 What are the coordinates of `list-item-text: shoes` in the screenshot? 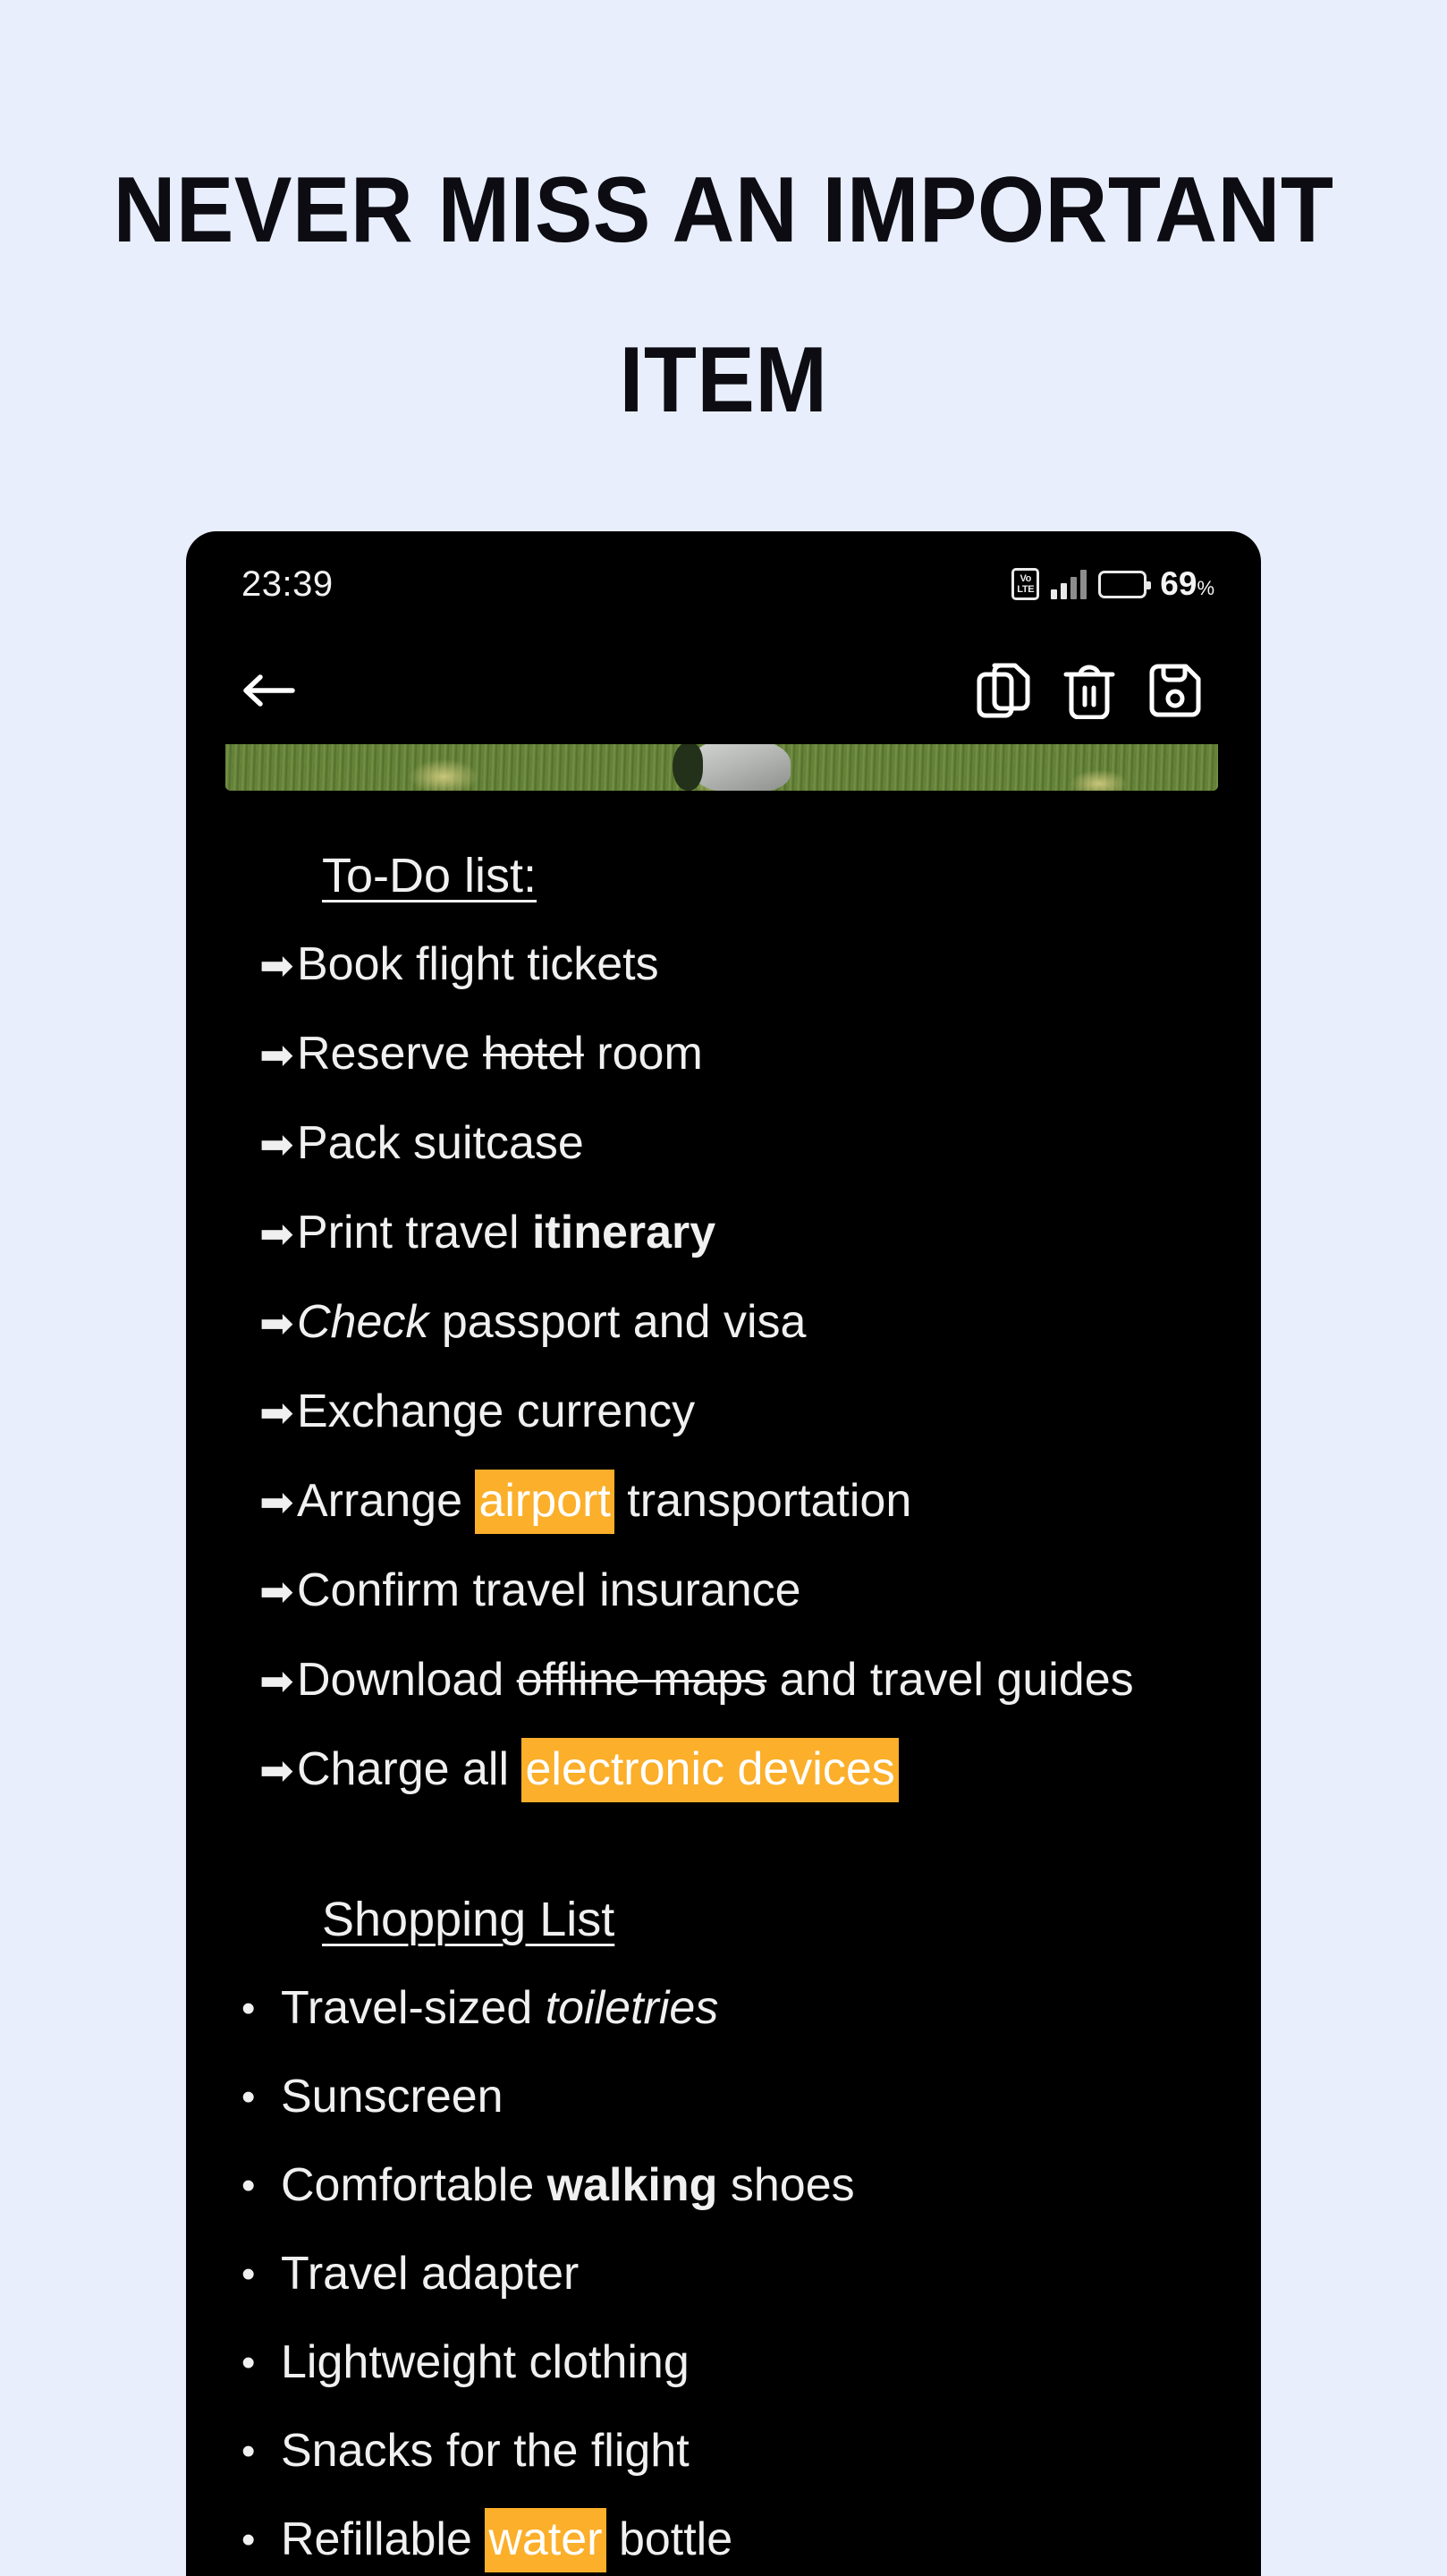 It's located at (786, 2185).